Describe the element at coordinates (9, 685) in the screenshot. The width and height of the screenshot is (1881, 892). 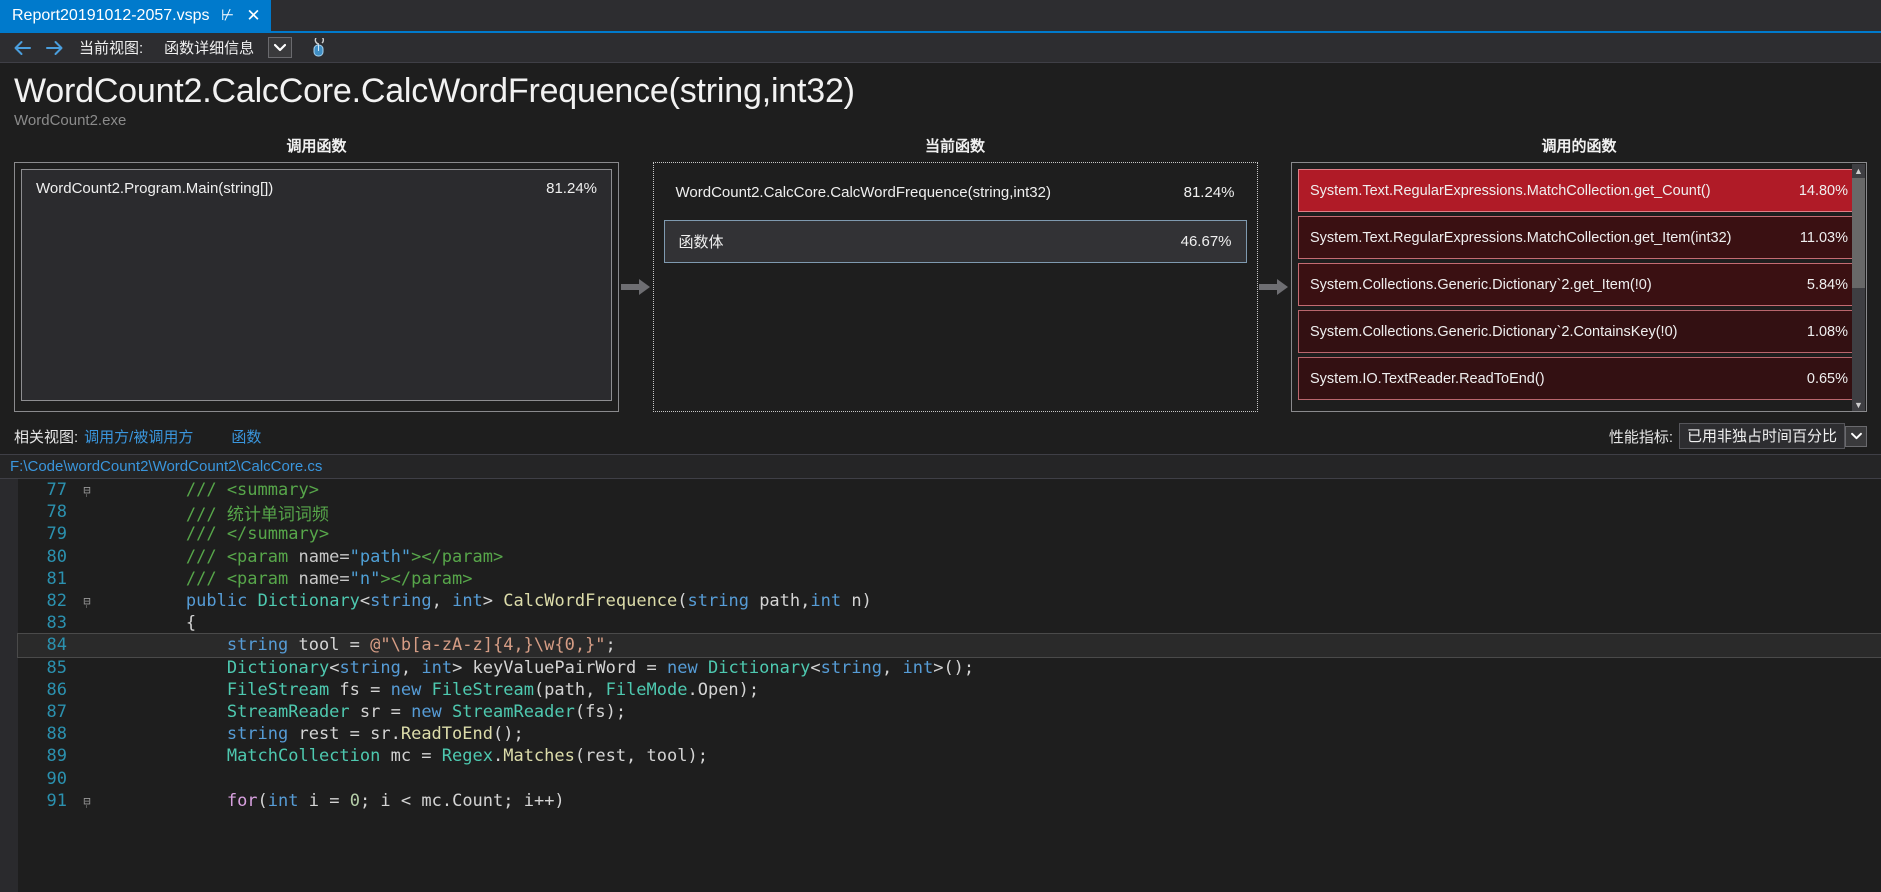
I see `editor-indicator-margin` at that location.